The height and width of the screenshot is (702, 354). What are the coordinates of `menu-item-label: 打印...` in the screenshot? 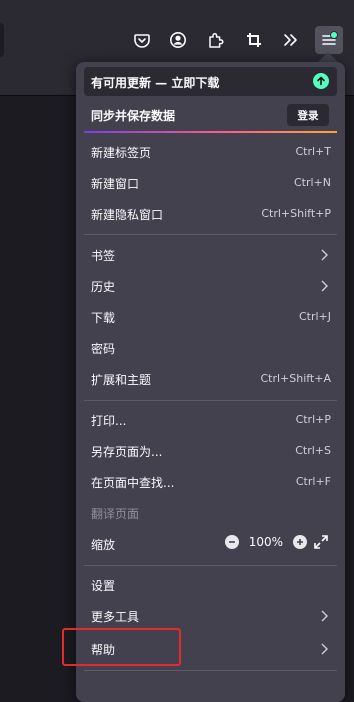 It's located at (109, 421).